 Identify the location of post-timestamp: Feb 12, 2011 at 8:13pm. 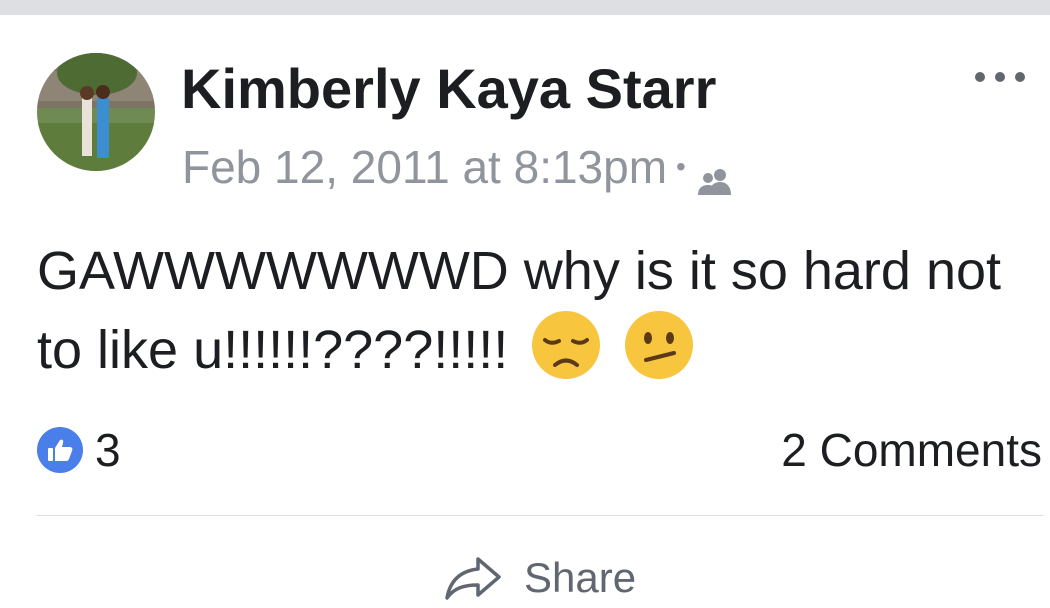
(424, 167).